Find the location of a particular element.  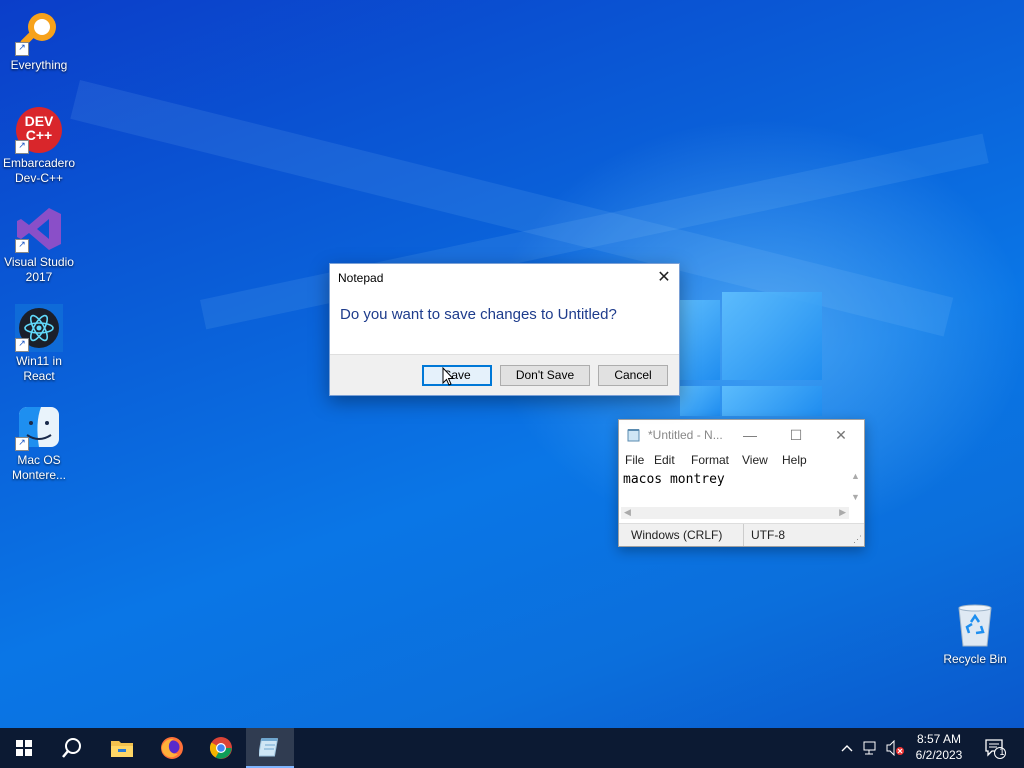

finder-icon: ↗ is located at coordinates (39, 427).